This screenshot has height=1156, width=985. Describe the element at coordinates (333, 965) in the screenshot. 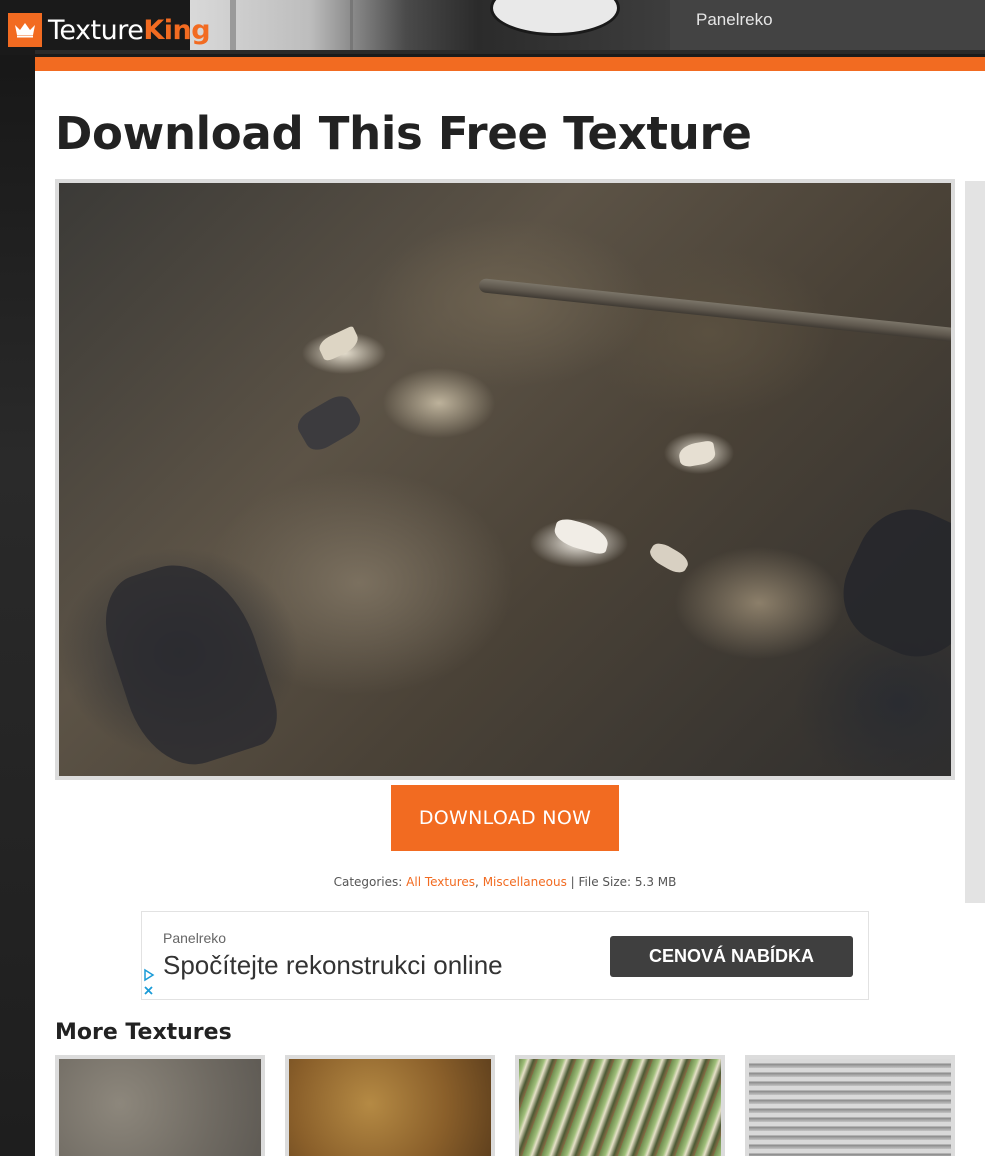

I see `ad-headline: Spočítejte rekonstrukci online` at that location.